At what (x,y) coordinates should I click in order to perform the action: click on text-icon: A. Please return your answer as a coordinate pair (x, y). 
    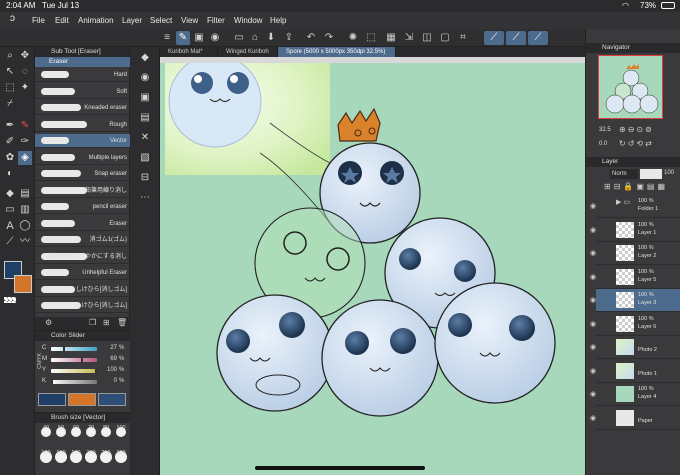
    Looking at the image, I should click on (10, 226).